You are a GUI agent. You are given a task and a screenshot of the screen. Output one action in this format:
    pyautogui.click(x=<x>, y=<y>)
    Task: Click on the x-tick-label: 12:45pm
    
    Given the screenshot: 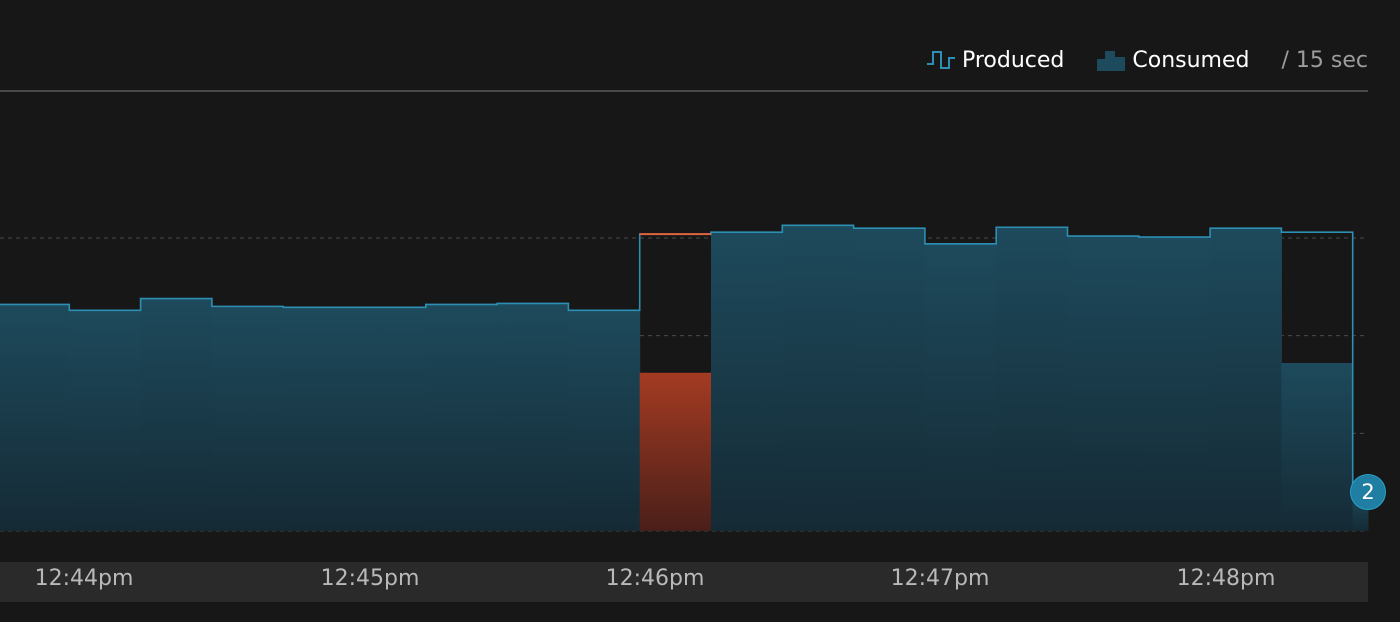 What is the action you would take?
    pyautogui.click(x=370, y=578)
    